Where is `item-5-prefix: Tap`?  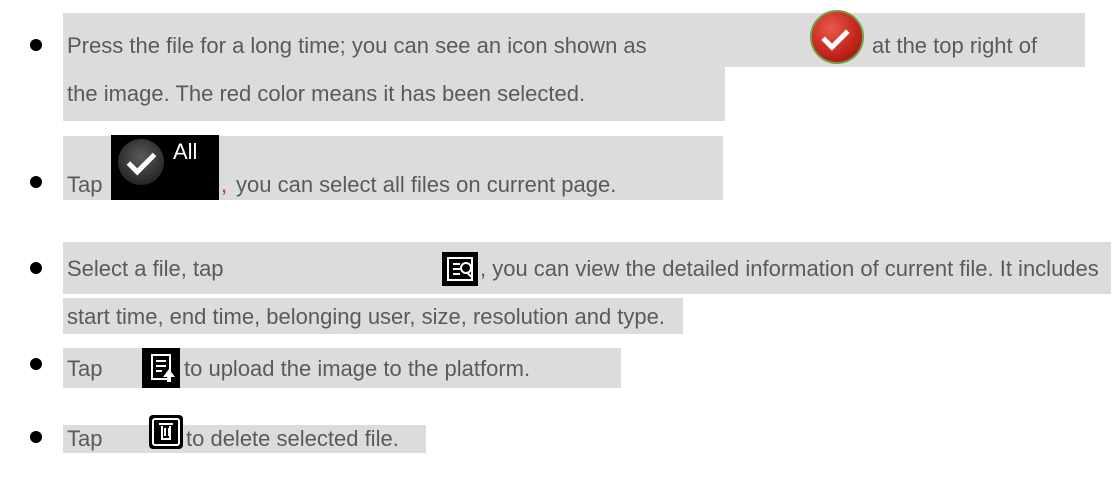 item-5-prefix: Tap is located at coordinates (85, 438).